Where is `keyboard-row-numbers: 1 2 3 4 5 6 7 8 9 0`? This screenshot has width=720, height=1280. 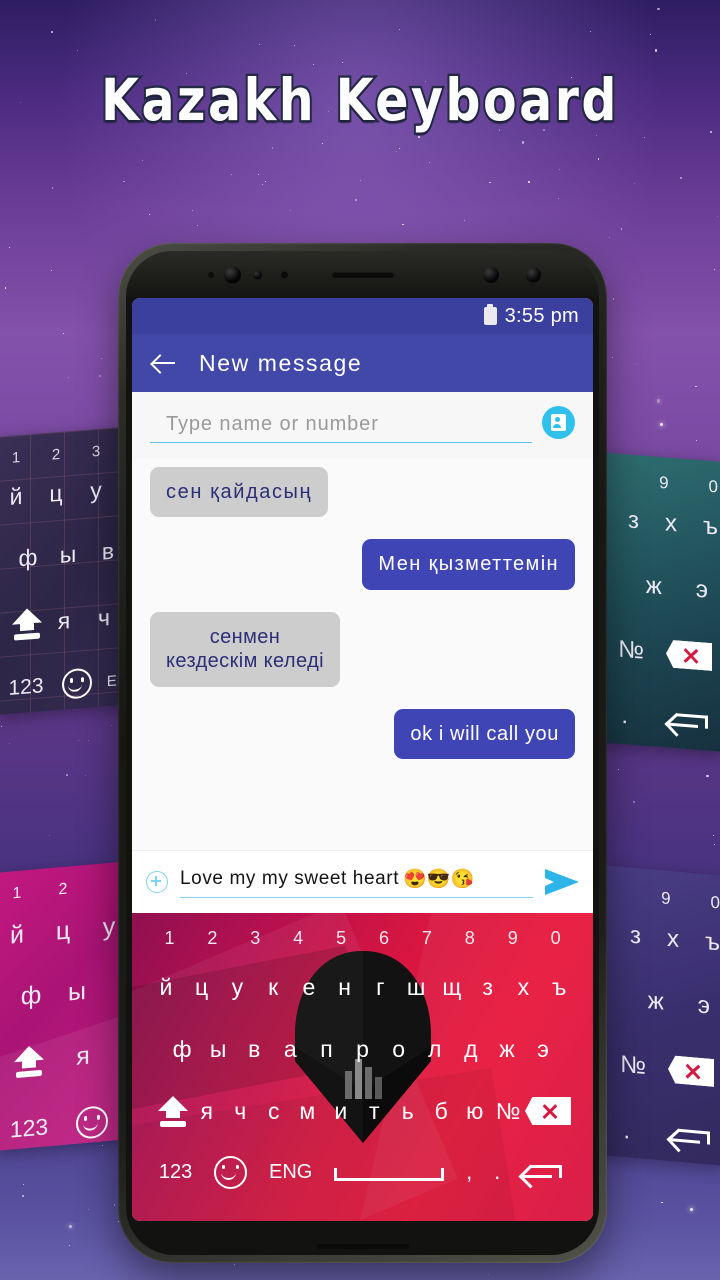 keyboard-row-numbers: 1 2 3 4 5 6 7 8 9 0 is located at coordinates (362, 938).